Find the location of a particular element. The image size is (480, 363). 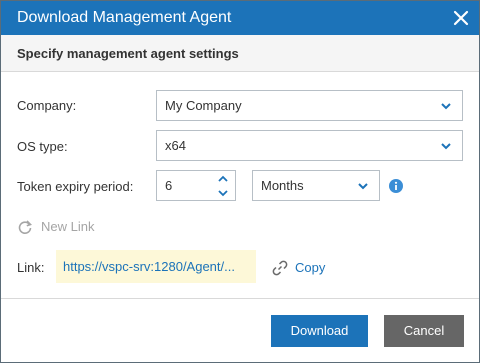

token-unit-select: Months is located at coordinates (316, 185).